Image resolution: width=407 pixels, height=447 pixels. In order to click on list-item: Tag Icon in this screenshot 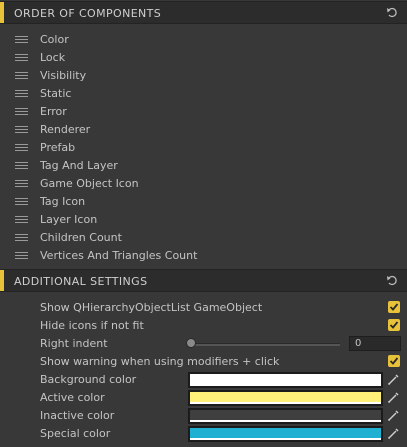, I will do `click(203, 202)`.